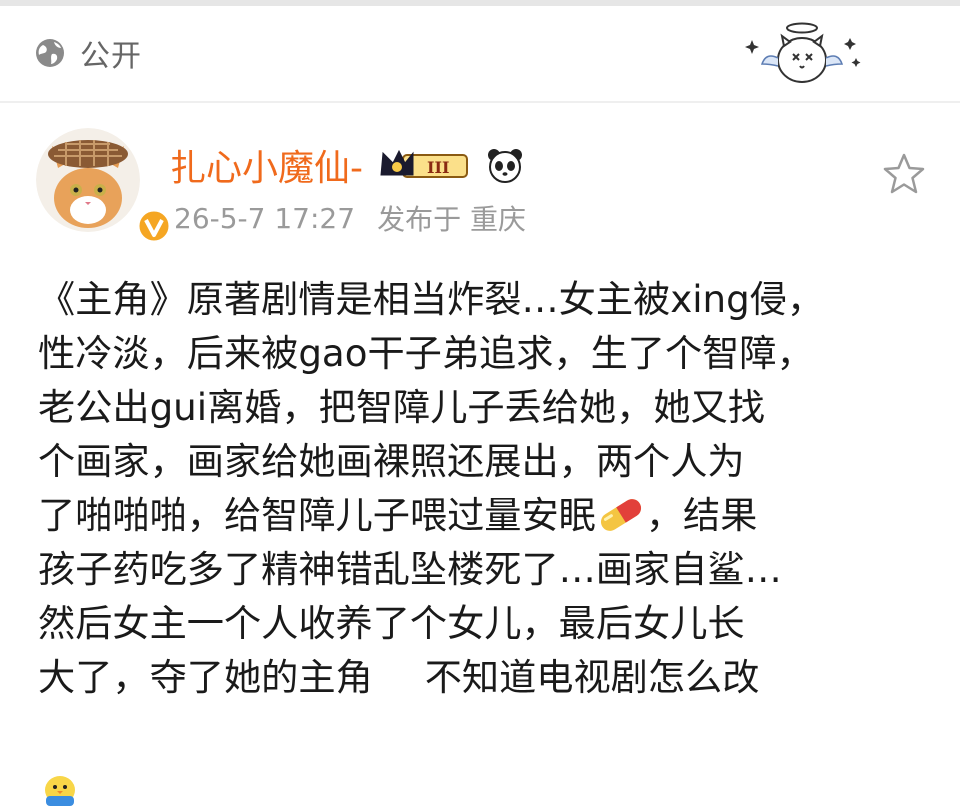 Image resolution: width=960 pixels, height=811 pixels. I want to click on post-location: 发布于 重庆, so click(451, 219).